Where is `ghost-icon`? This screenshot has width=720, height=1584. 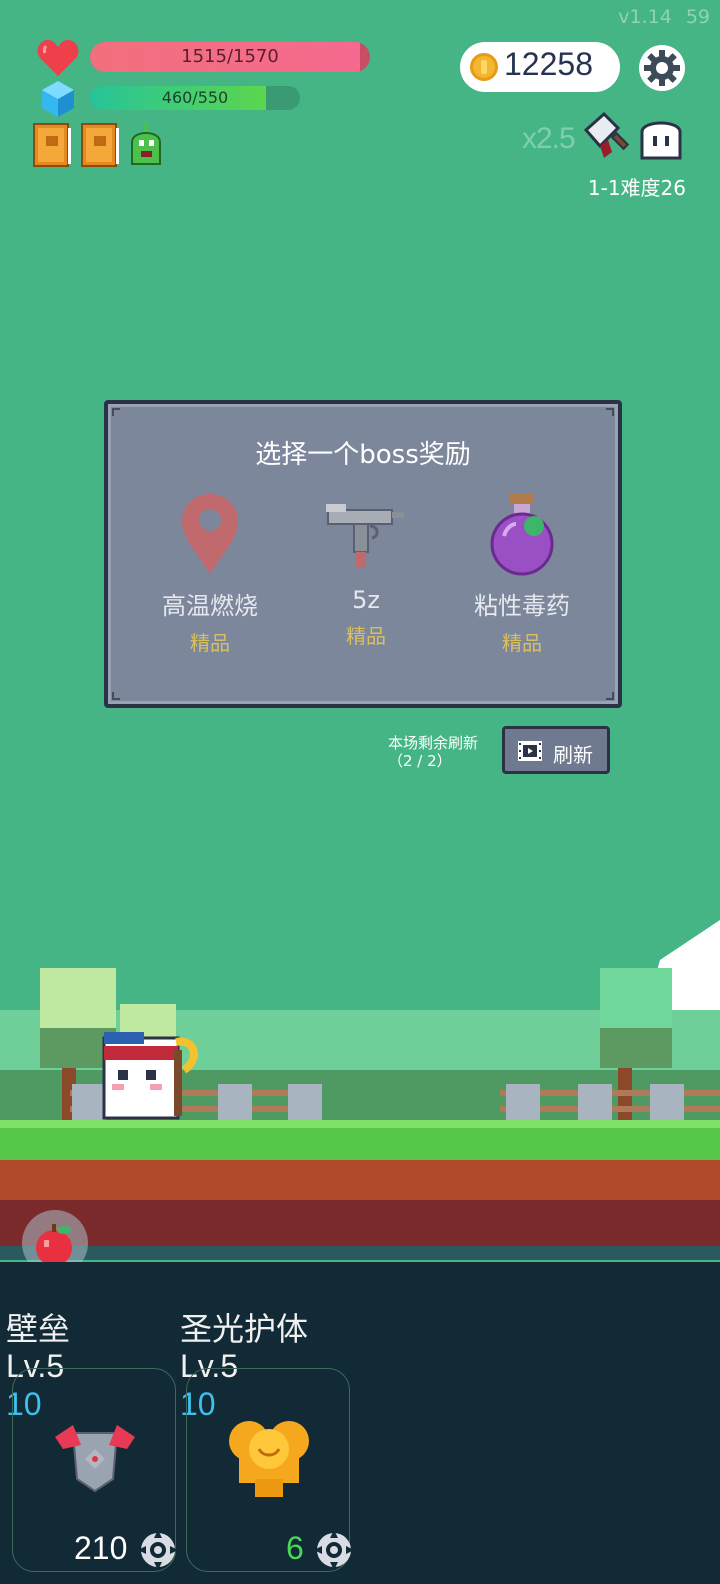 ghost-icon is located at coordinates (661, 139).